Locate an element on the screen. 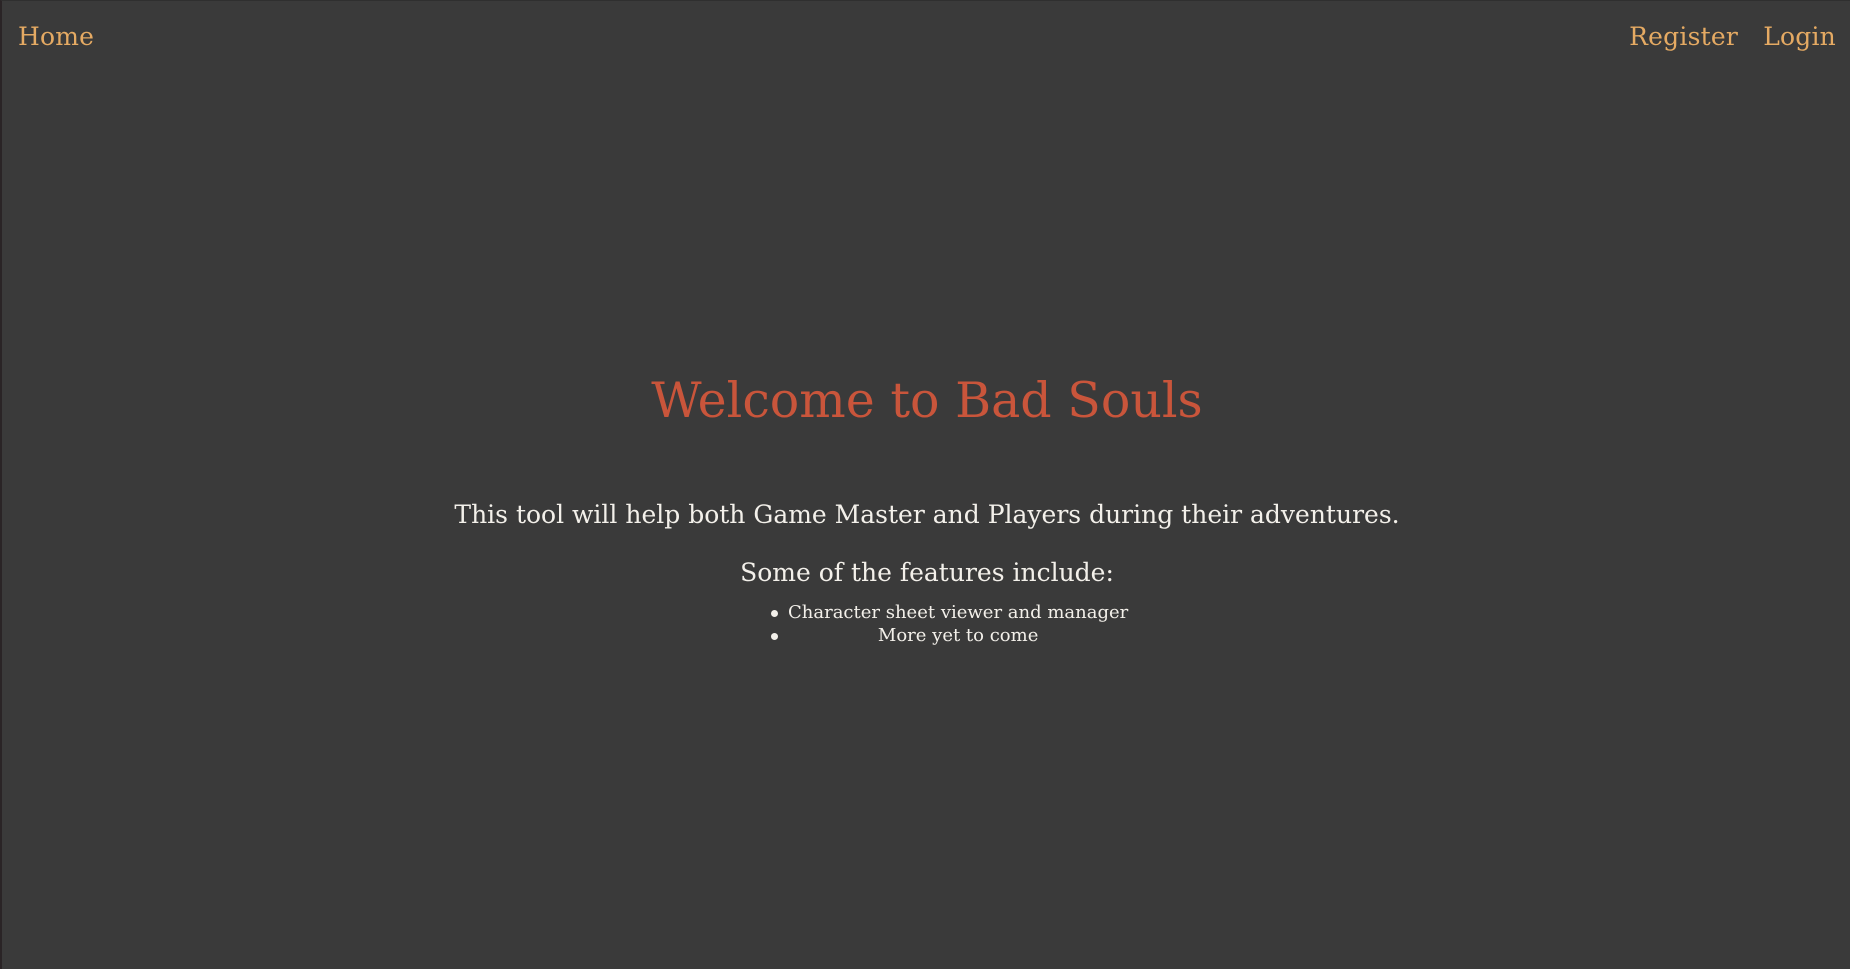 Image resolution: width=1850 pixels, height=969 pixels. page-title: Welcome to Bad Souls is located at coordinates (927, 400).